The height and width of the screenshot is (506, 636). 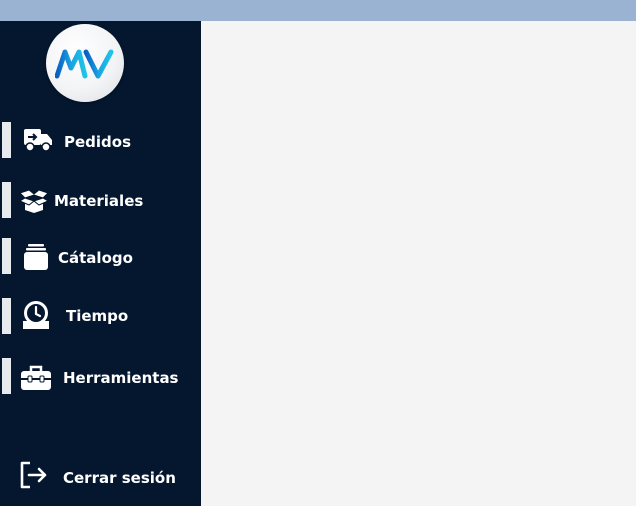 I want to click on logout-button: Cerrar sesión, so click(x=100, y=476).